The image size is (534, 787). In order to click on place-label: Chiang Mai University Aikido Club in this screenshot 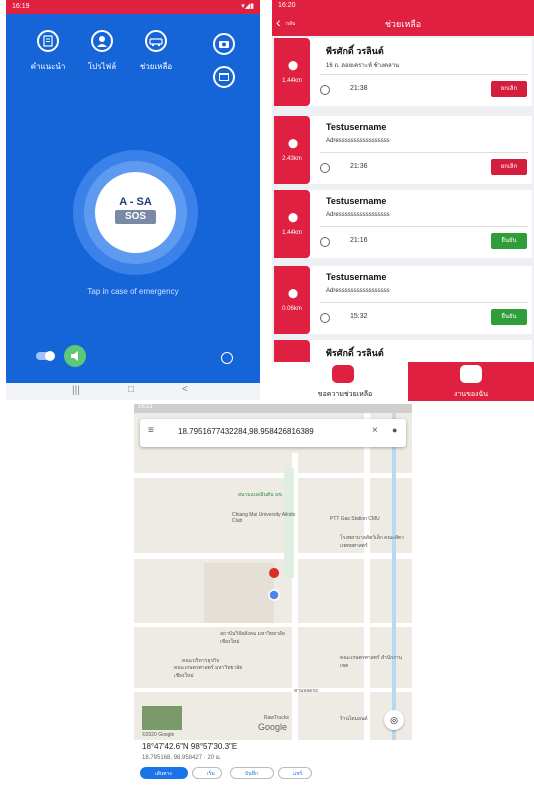, I will do `click(267, 518)`.